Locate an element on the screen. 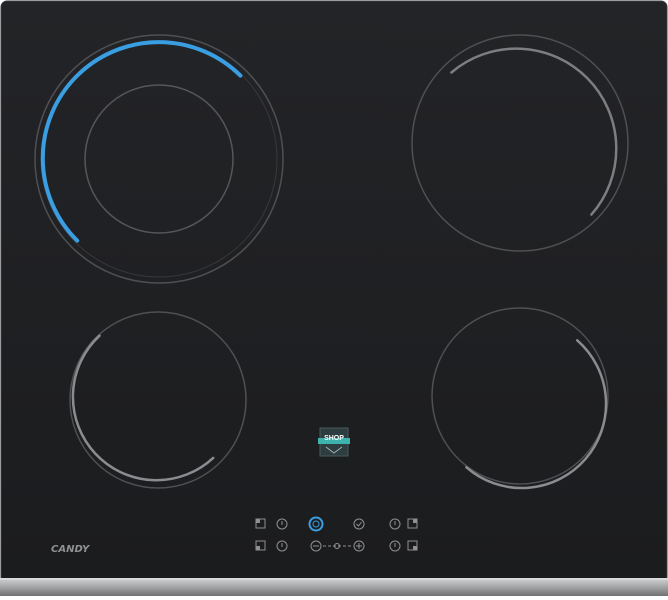 Image resolution: width=668 pixels, height=600 pixels. steel-frame is located at coordinates (334, 587).